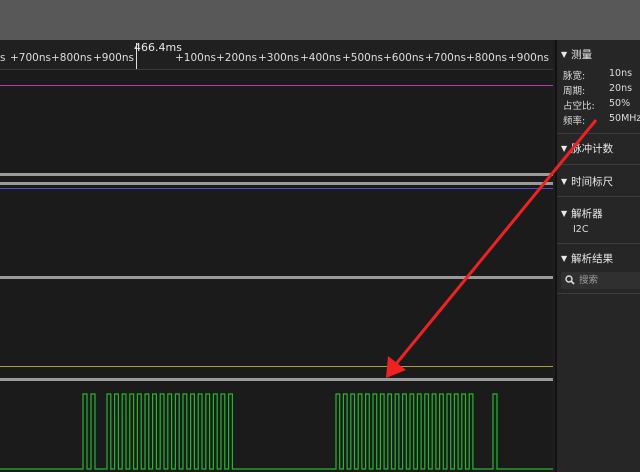 Image resolution: width=640 pixels, height=472 pixels. What do you see at coordinates (587, 148) in the screenshot?
I see `pulse-count-header: ▼ 脉冲计数` at bounding box center [587, 148].